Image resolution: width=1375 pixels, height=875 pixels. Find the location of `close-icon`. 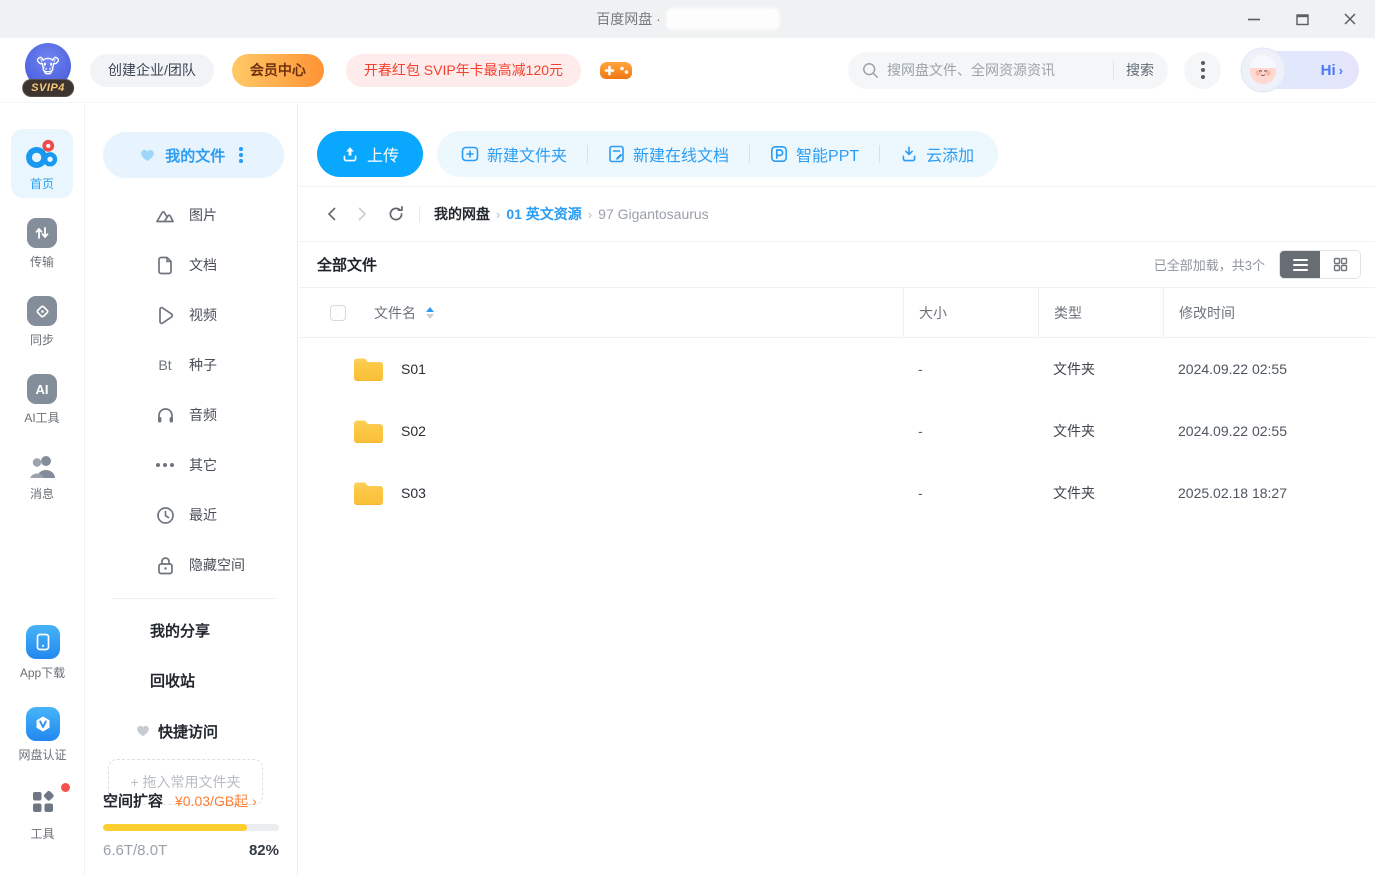

close-icon is located at coordinates (1350, 19).